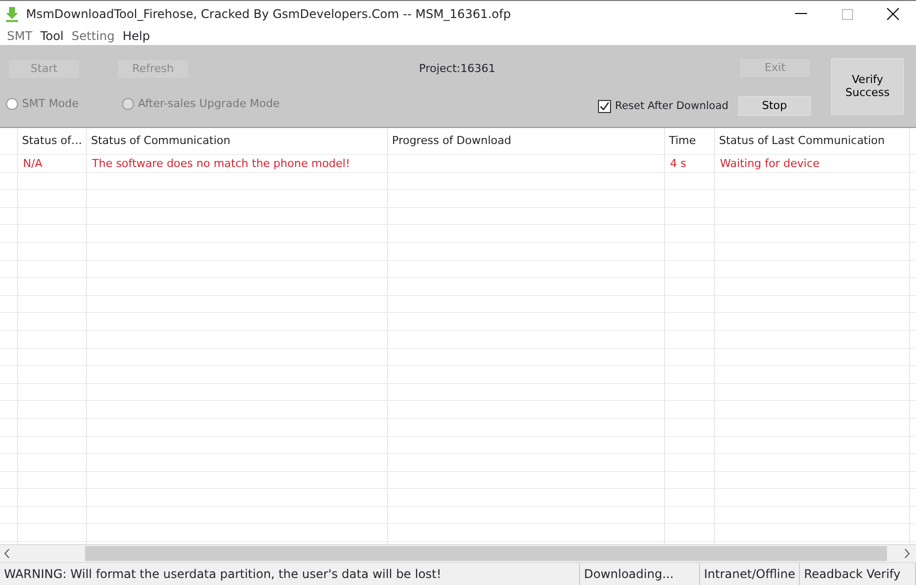 This screenshot has height=585, width=916. I want to click on maximize-icon, so click(847, 14).